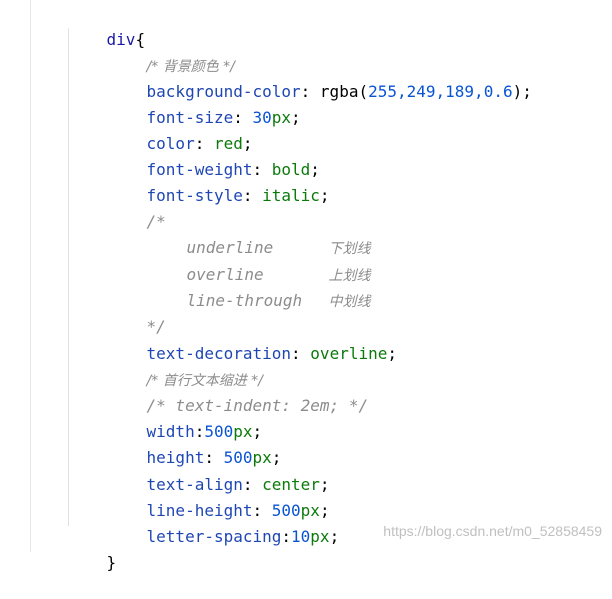 This screenshot has width=612, height=599. What do you see at coordinates (238, 484) in the screenshot?
I see `code-line-text-align: text-align: center;` at bounding box center [238, 484].